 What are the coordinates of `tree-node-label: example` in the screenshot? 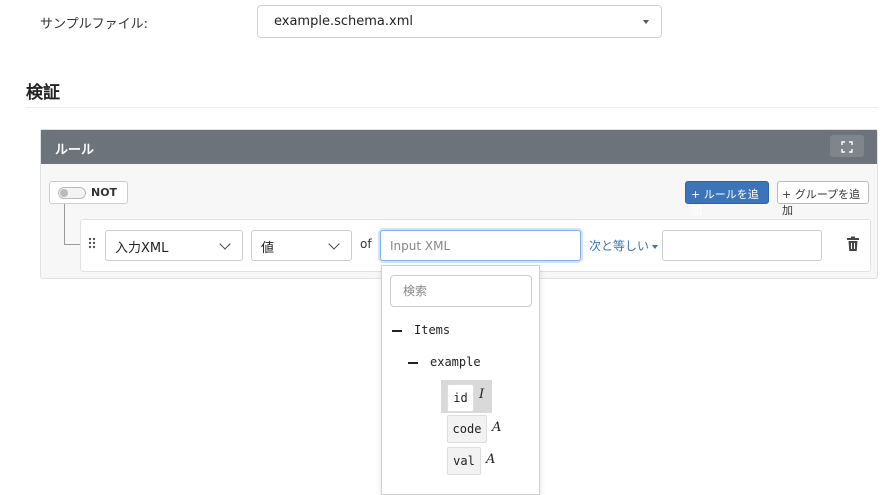 It's located at (455, 362).